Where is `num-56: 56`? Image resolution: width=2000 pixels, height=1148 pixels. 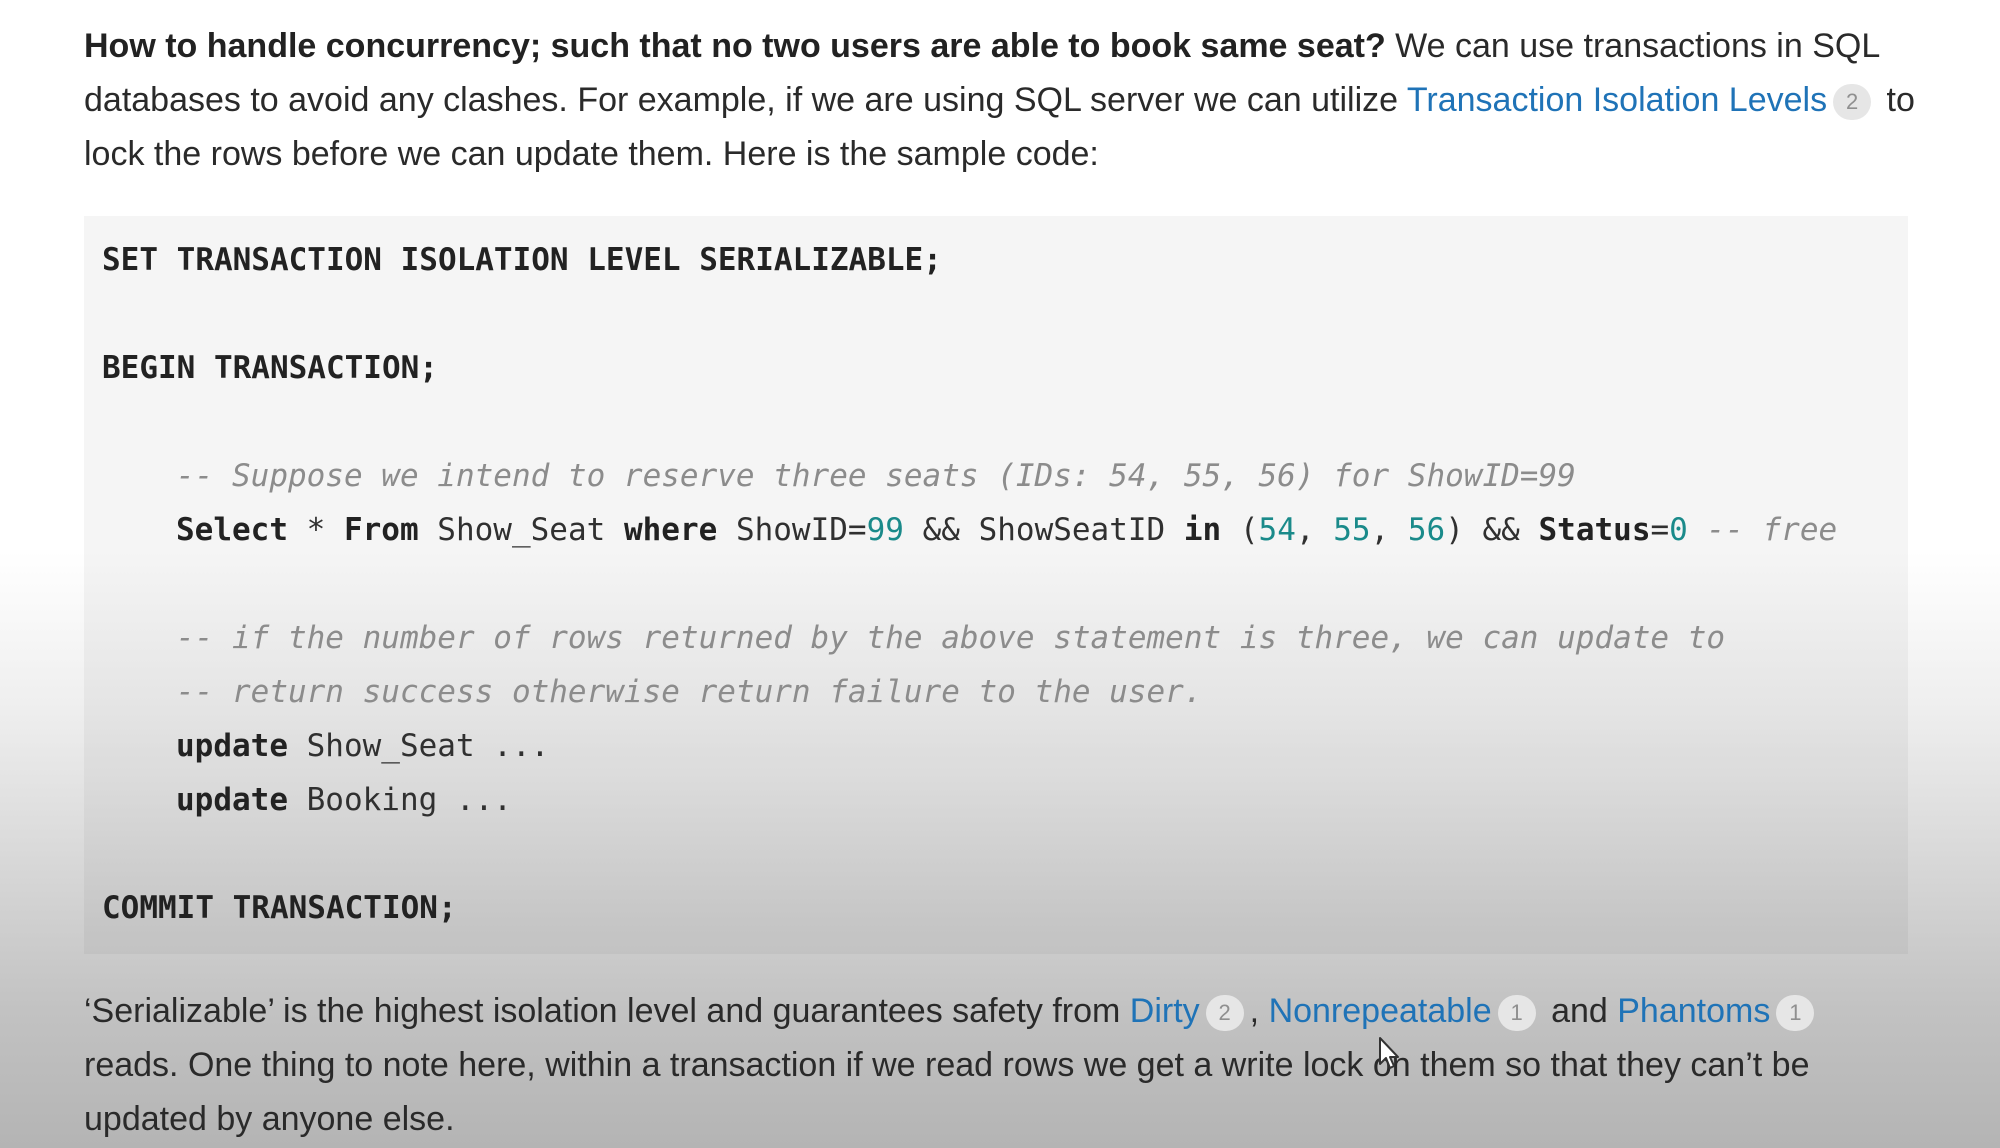 num-56: 56 is located at coordinates (1426, 530).